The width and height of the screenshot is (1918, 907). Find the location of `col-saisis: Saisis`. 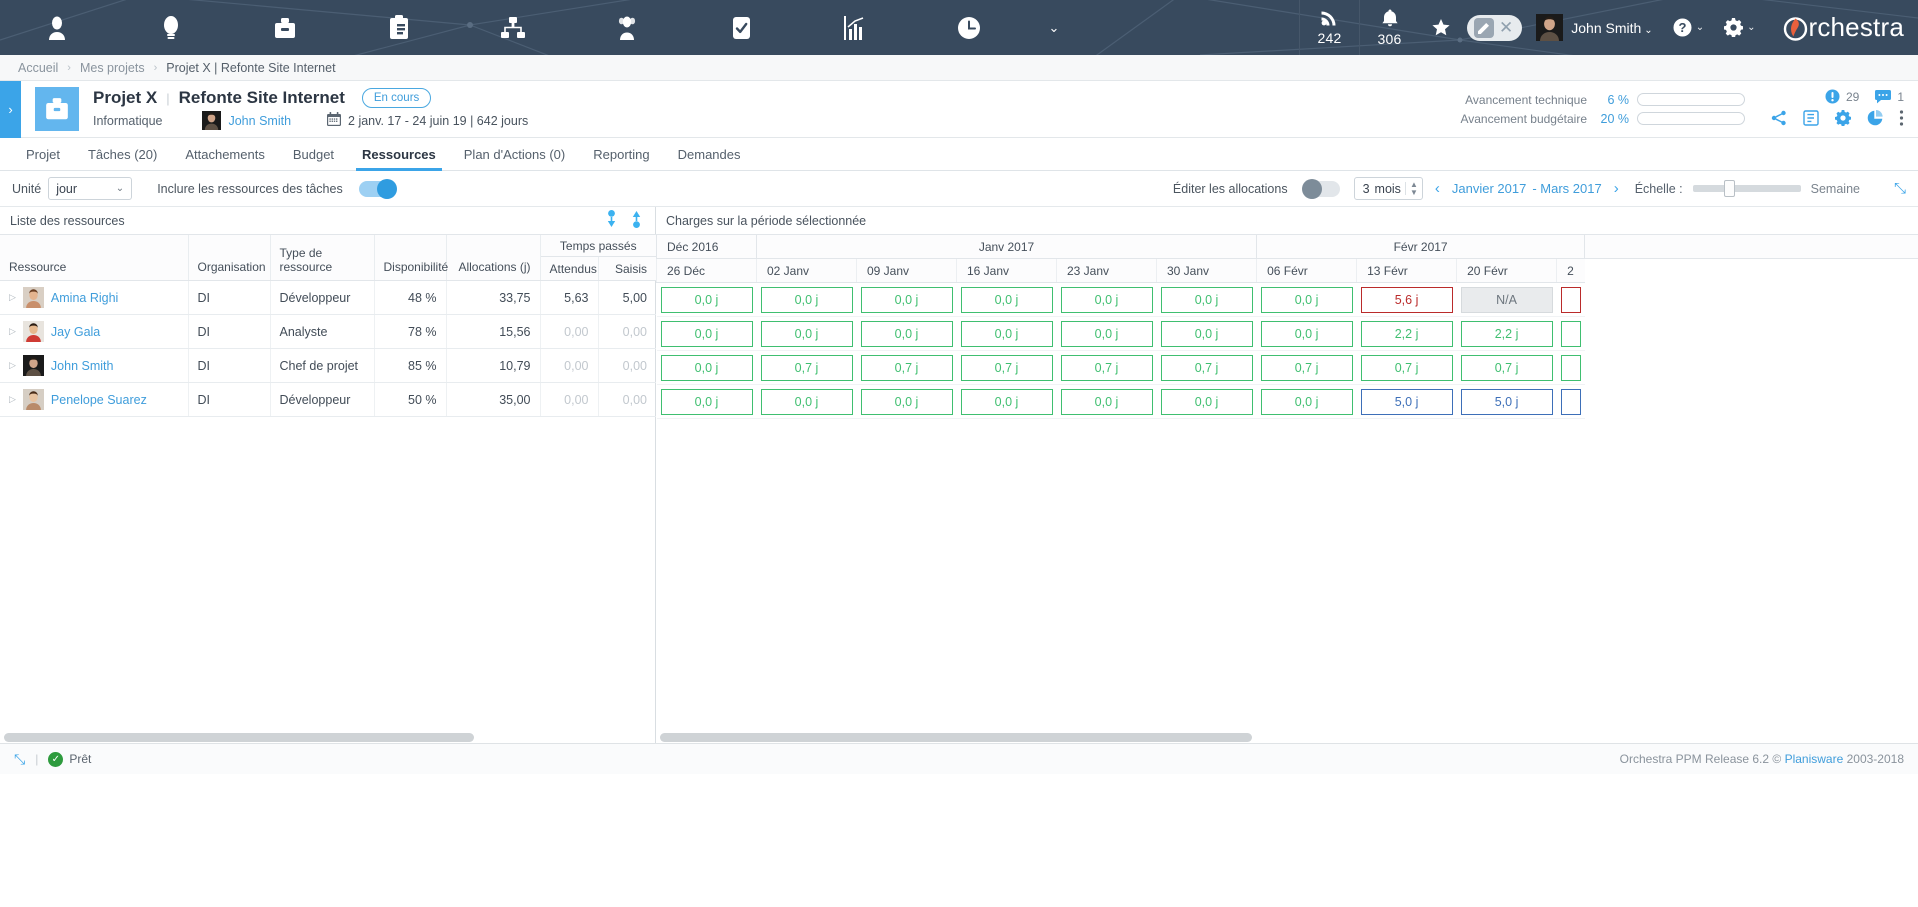

col-saisis: Saisis is located at coordinates (627, 268).